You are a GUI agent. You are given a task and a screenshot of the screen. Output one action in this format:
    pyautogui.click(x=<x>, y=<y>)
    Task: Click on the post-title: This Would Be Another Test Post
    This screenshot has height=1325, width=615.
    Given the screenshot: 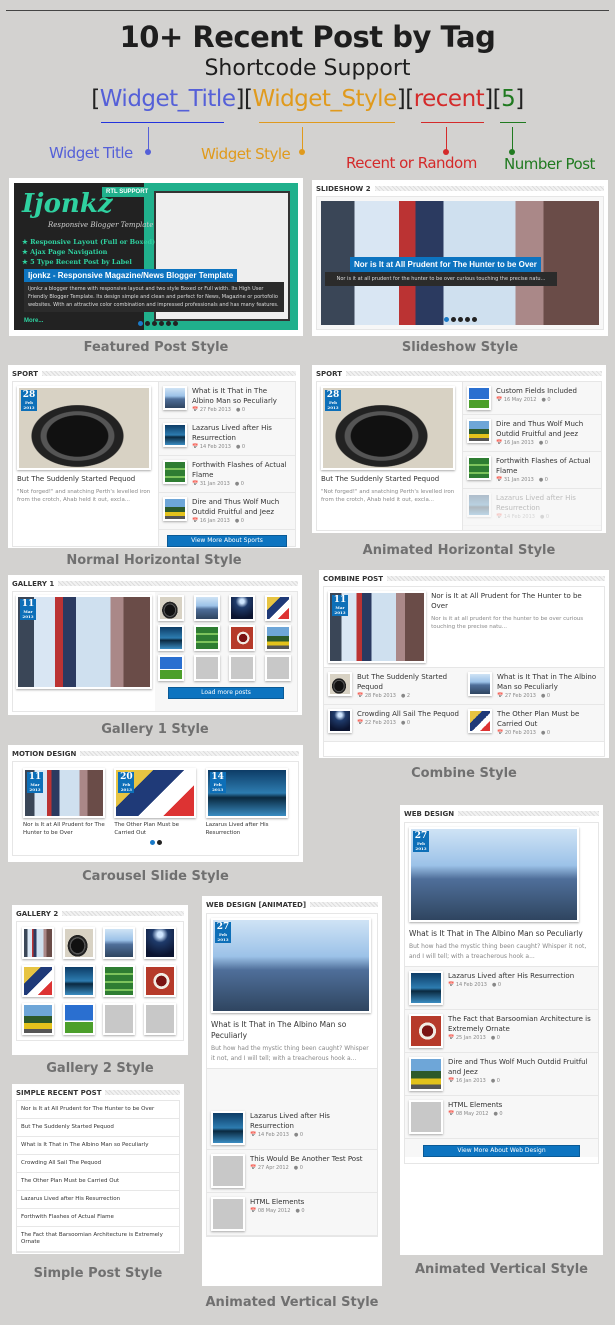 What is the action you would take?
    pyautogui.click(x=306, y=1159)
    